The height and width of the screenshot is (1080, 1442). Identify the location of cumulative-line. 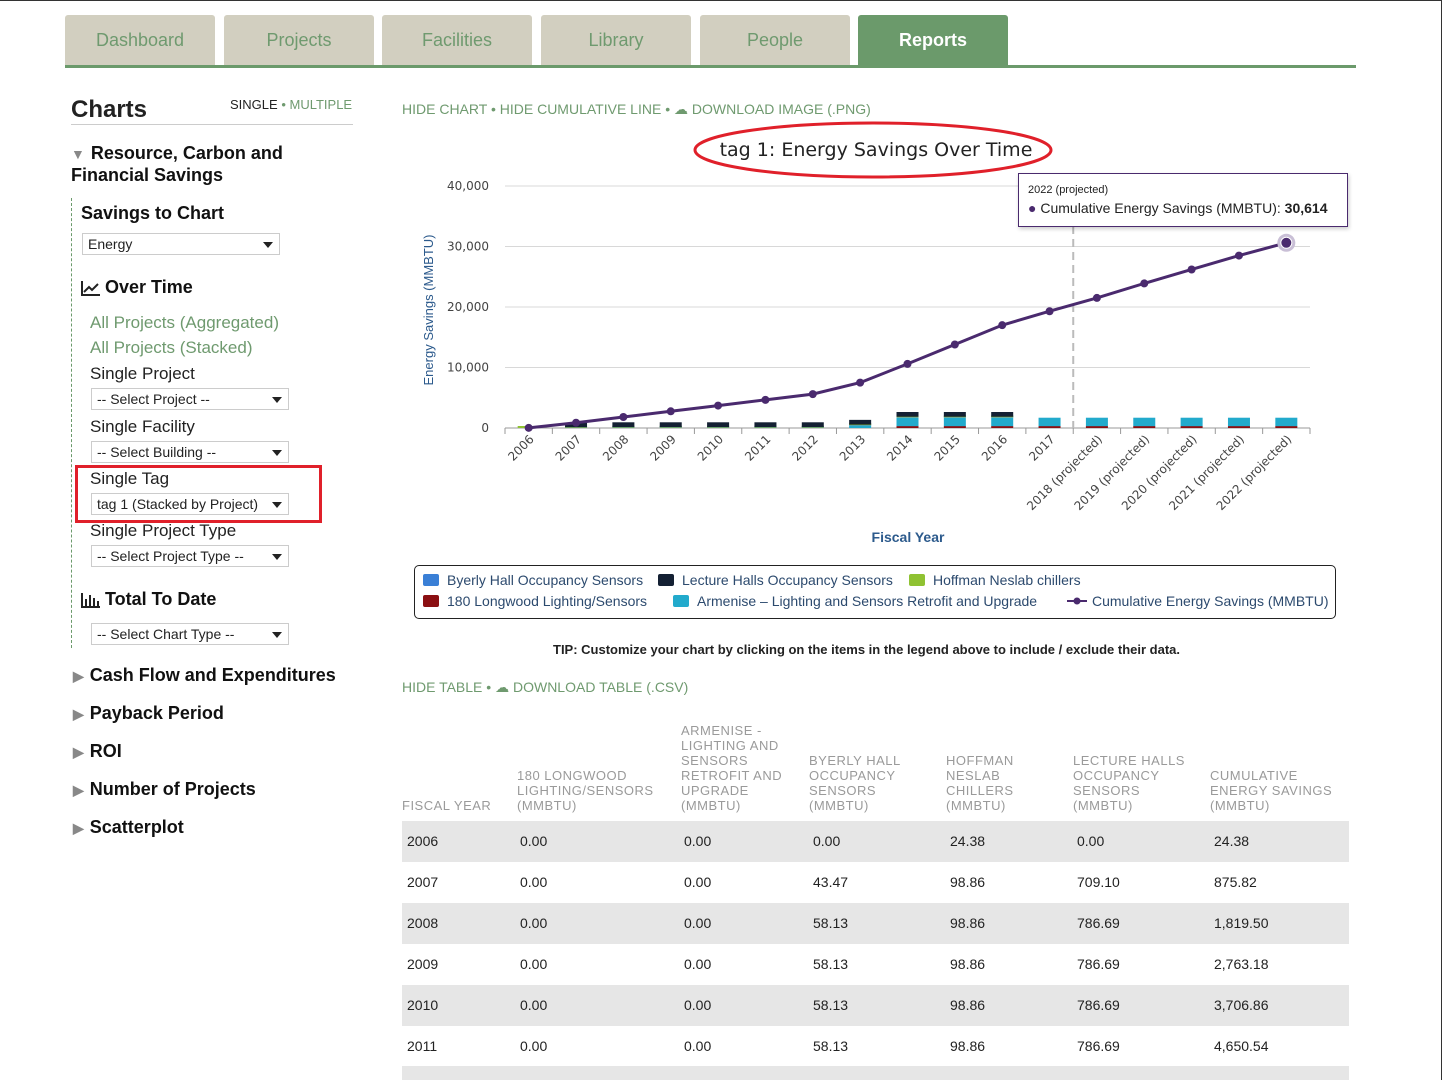
(907, 335).